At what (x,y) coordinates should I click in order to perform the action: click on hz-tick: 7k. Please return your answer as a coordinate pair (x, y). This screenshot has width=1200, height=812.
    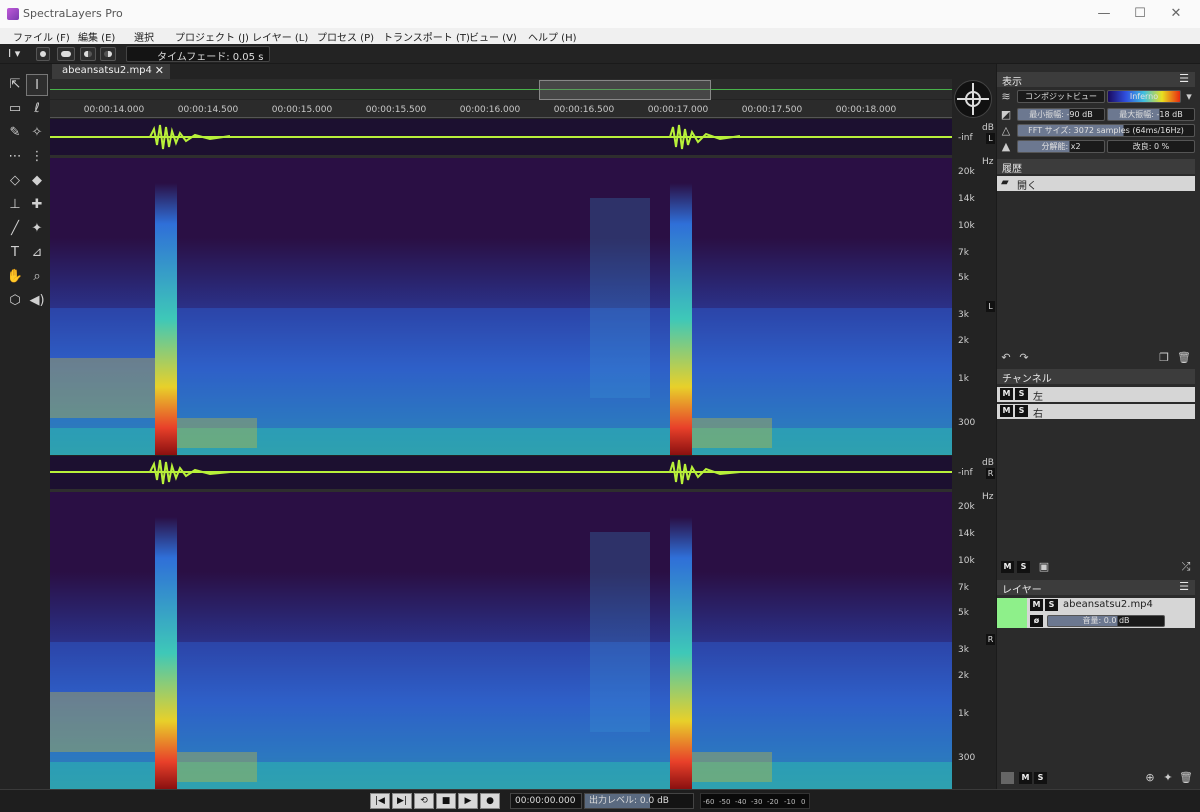
    Looking at the image, I should click on (963, 253).